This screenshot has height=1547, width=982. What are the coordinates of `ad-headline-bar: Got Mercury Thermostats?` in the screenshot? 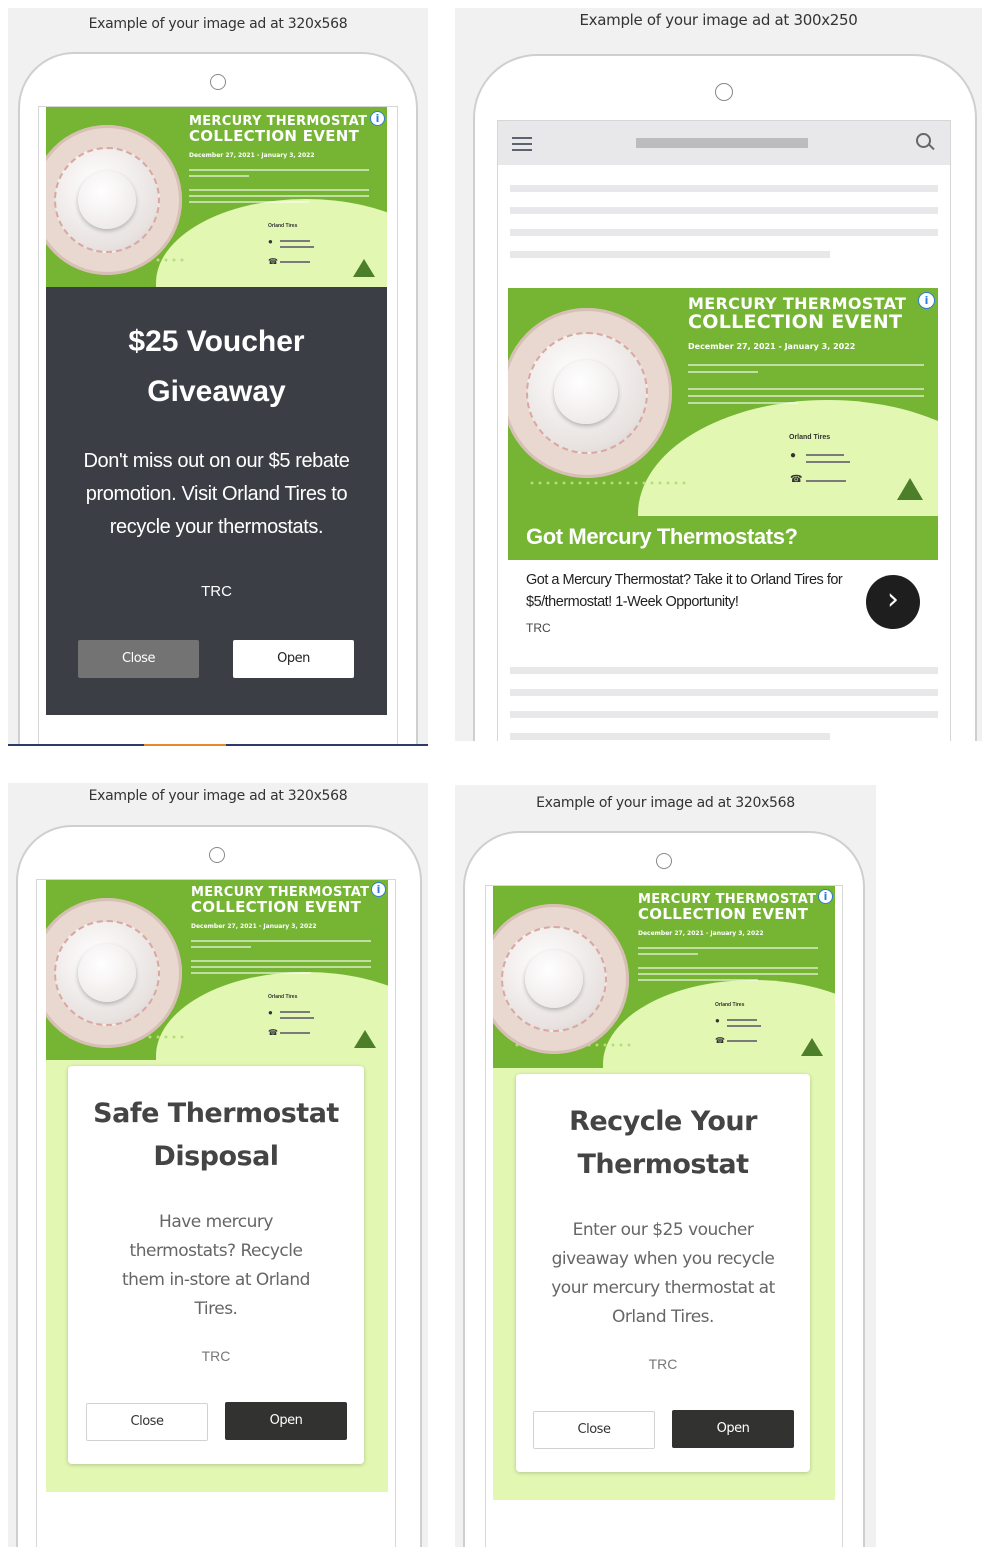 It's located at (723, 538).